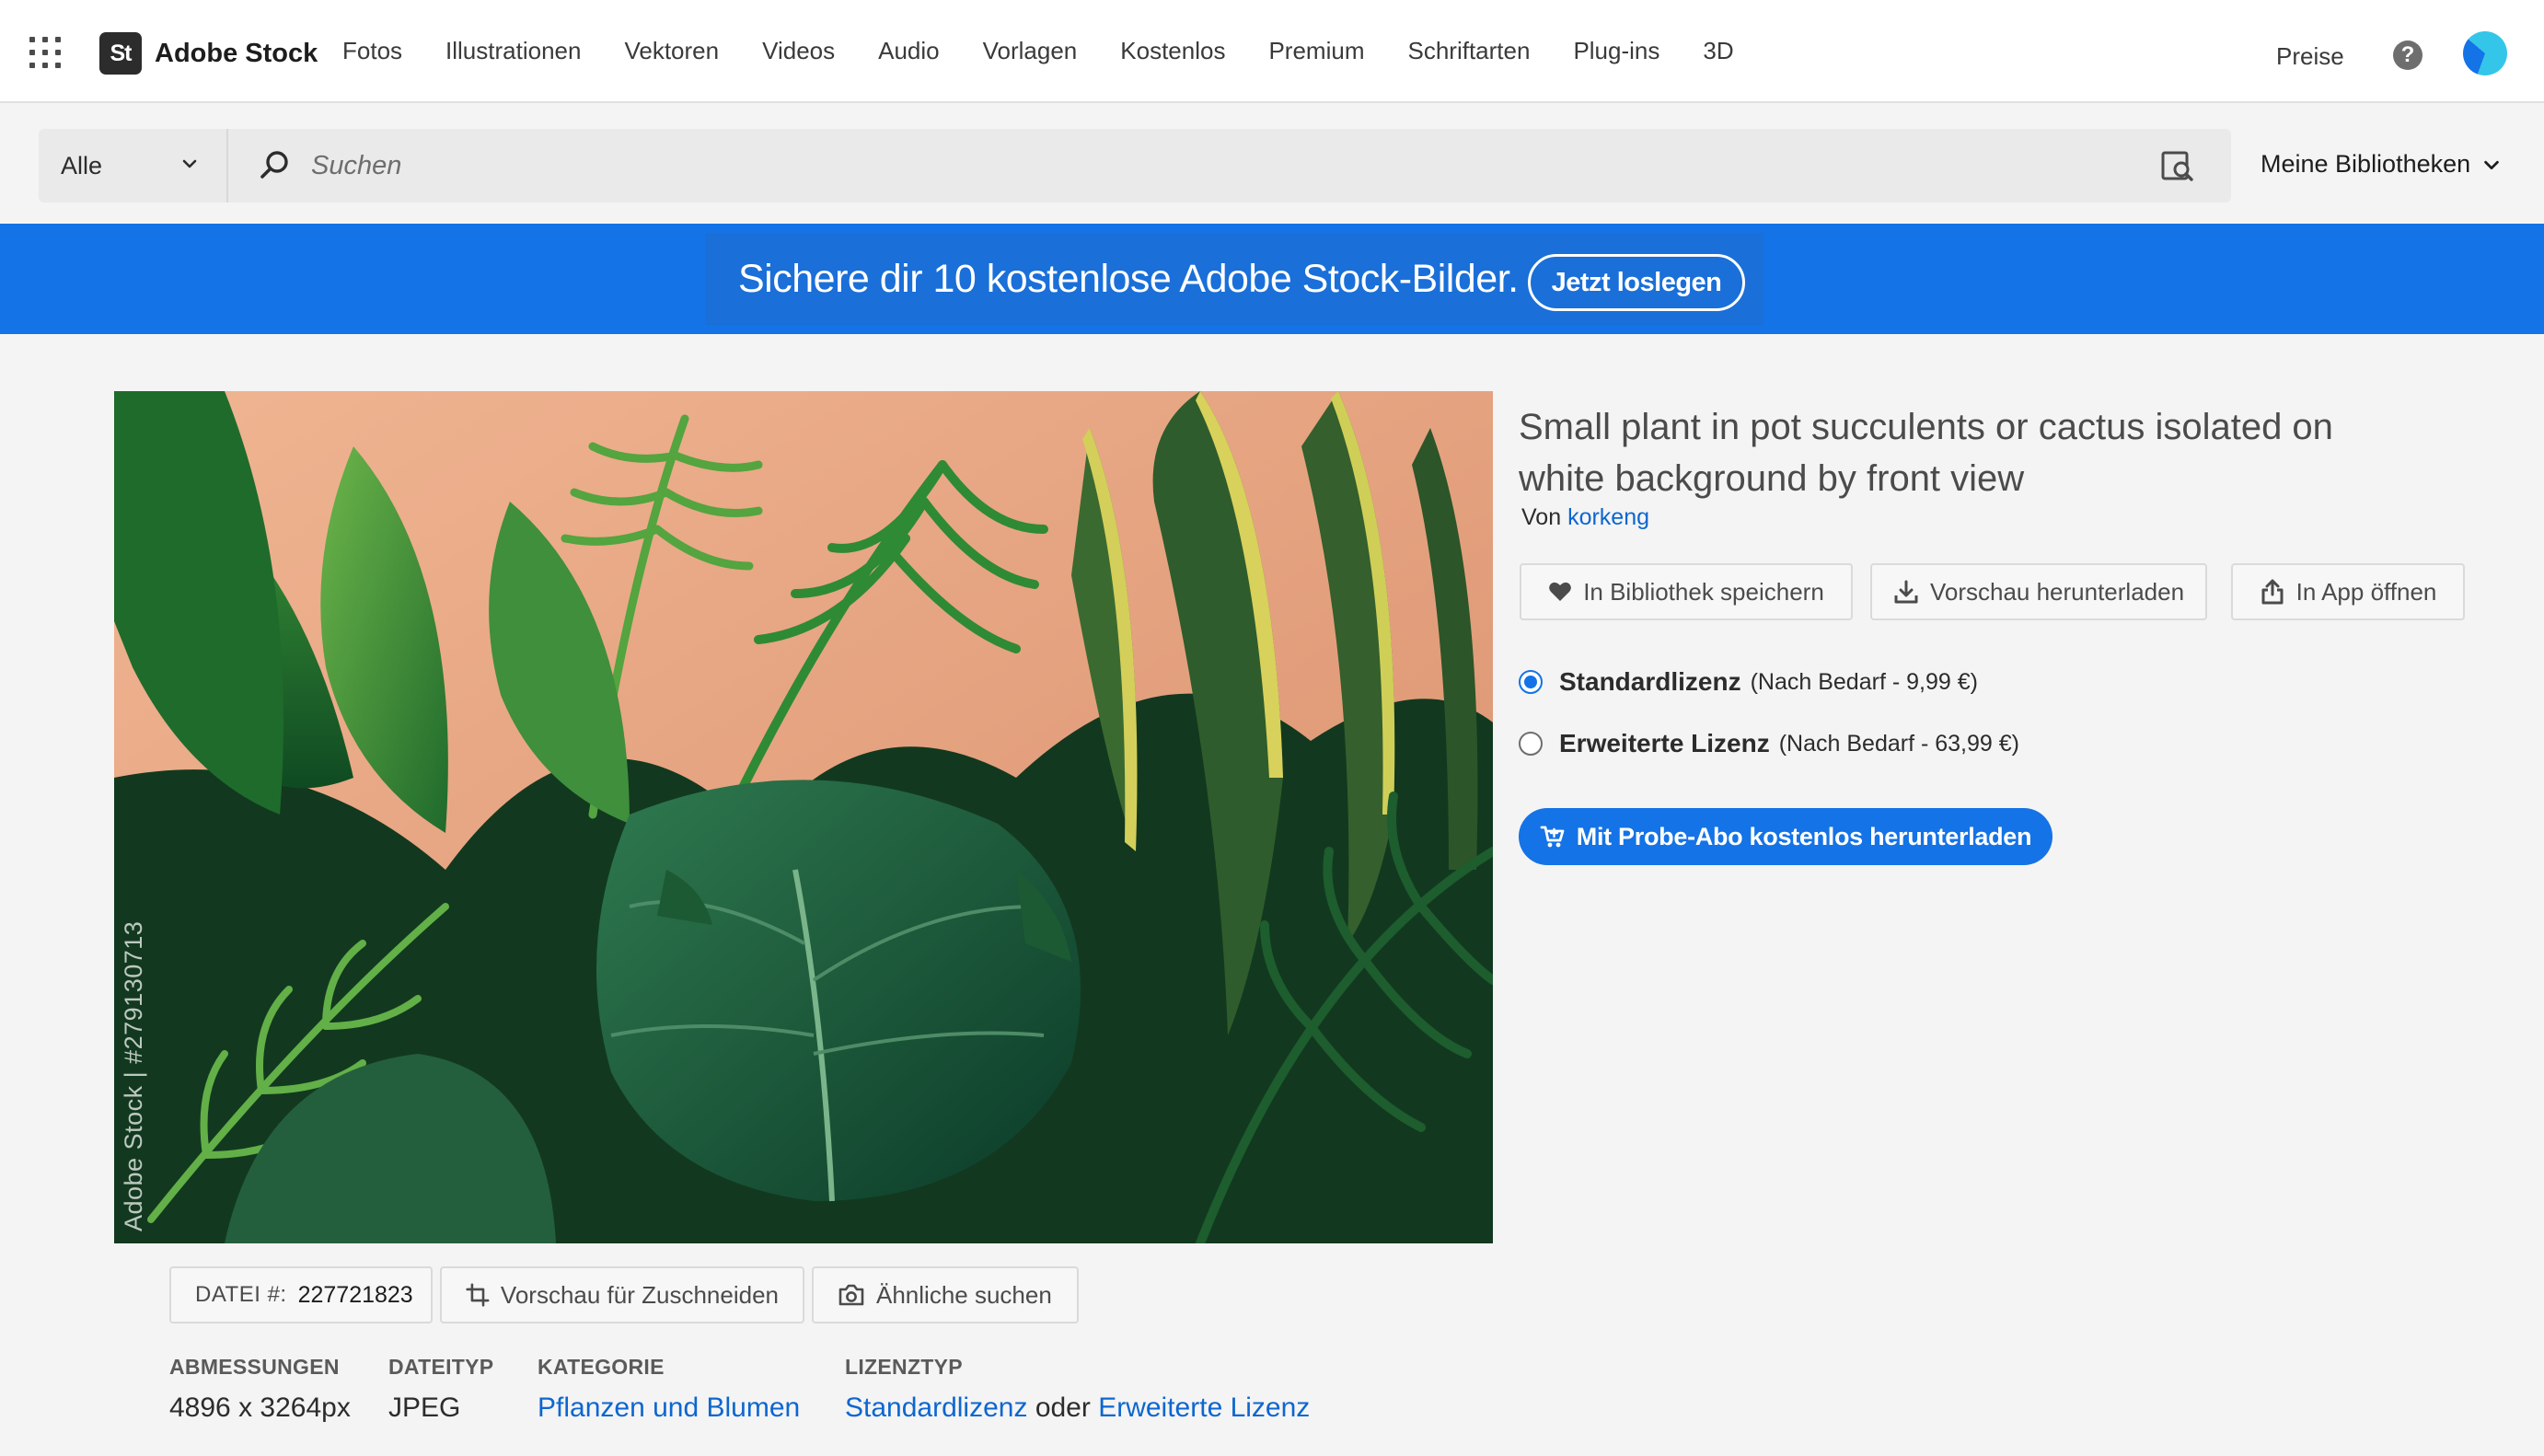 This screenshot has height=1456, width=2544. I want to click on search-field, so click(1229, 165).